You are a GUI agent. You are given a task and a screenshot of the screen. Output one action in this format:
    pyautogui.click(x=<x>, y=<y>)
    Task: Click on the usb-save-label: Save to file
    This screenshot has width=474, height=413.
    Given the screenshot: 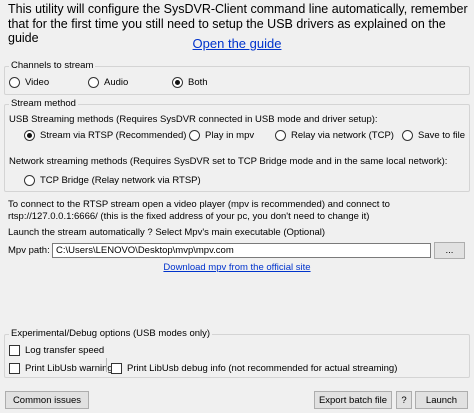 What is the action you would take?
    pyautogui.click(x=441, y=135)
    